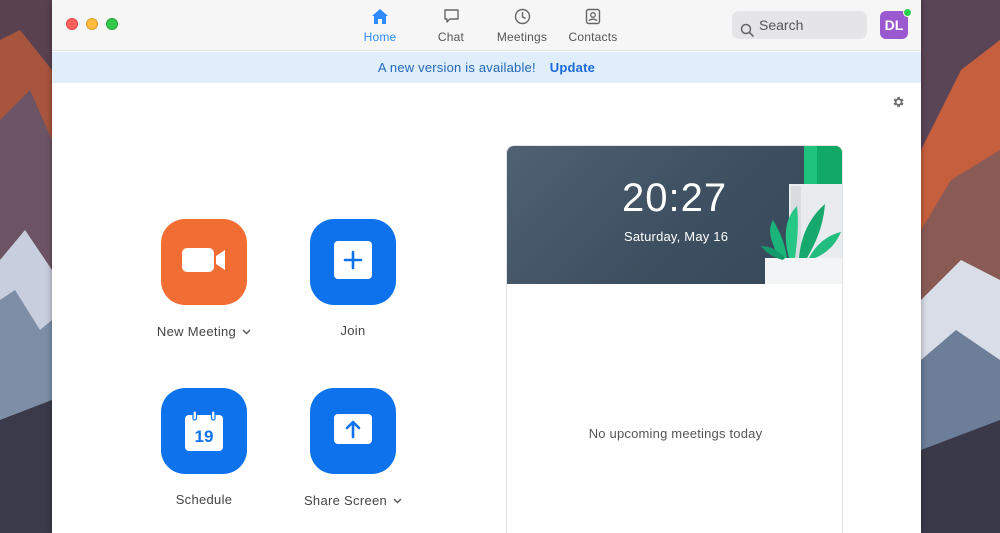 This screenshot has width=1000, height=533. What do you see at coordinates (456, 67) in the screenshot?
I see `update-message: A new version is available!` at bounding box center [456, 67].